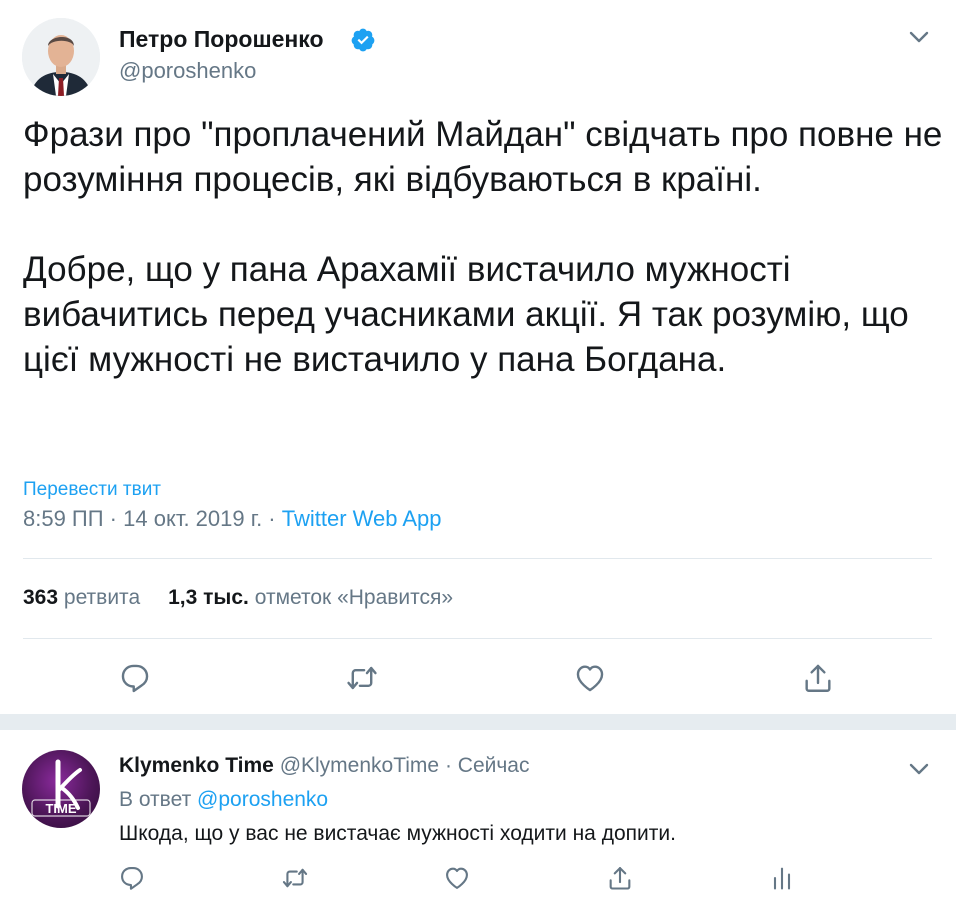  Describe the element at coordinates (158, 799) in the screenshot. I see `in-reply-prefix: В ответ` at that location.